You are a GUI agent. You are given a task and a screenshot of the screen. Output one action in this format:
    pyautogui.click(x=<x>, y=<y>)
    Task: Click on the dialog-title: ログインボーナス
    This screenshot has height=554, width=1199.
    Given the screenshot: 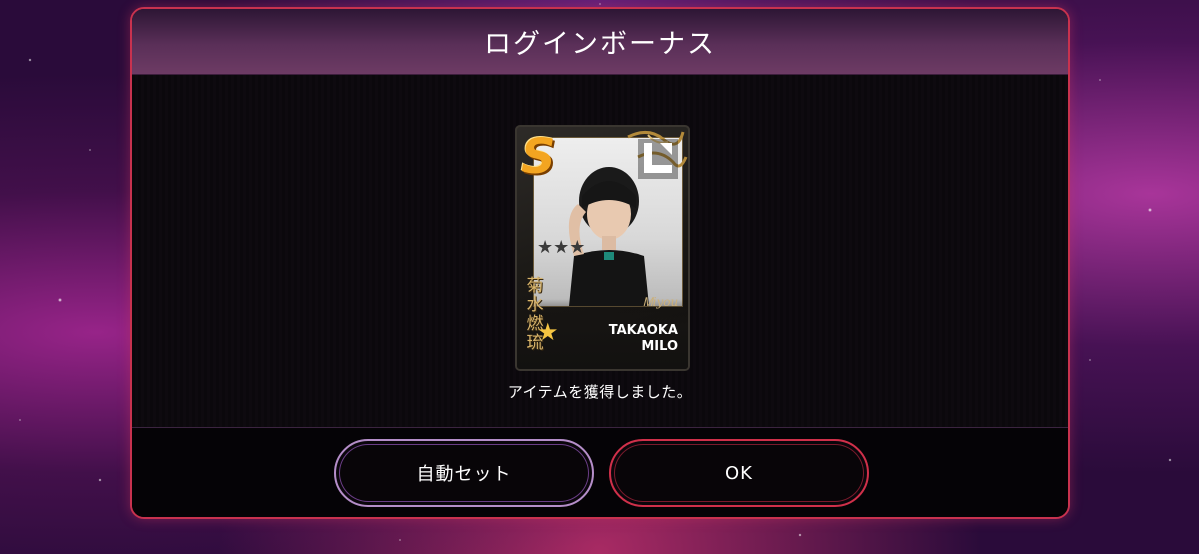 What is the action you would take?
    pyautogui.click(x=600, y=44)
    